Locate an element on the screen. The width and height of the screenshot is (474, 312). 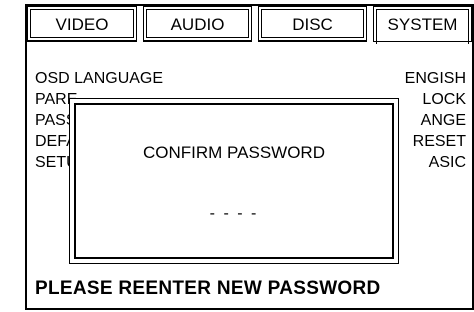
tab-system: SYSTEM is located at coordinates (422, 25).